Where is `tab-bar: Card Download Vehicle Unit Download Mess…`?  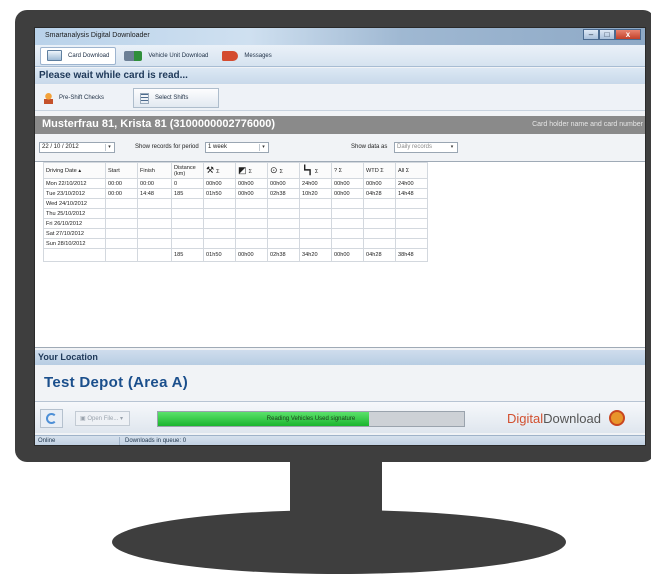
tab-bar: Card Download Vehicle Unit Download Mess… is located at coordinates (340, 56).